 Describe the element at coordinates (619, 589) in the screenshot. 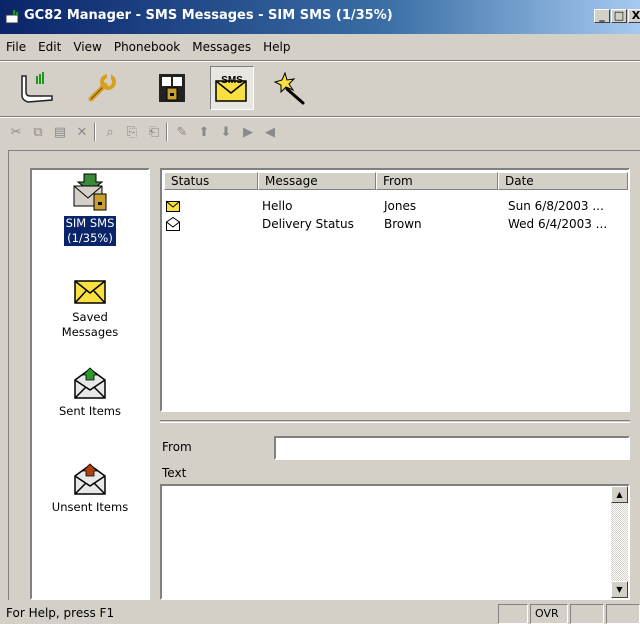

I see `scroll-down-button: ▼` at that location.